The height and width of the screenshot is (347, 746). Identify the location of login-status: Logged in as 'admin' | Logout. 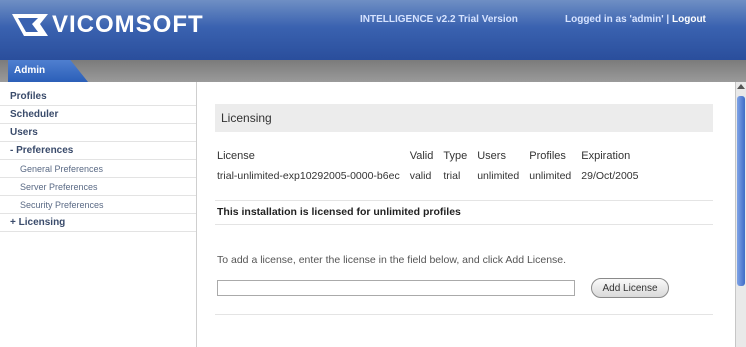
(635, 19).